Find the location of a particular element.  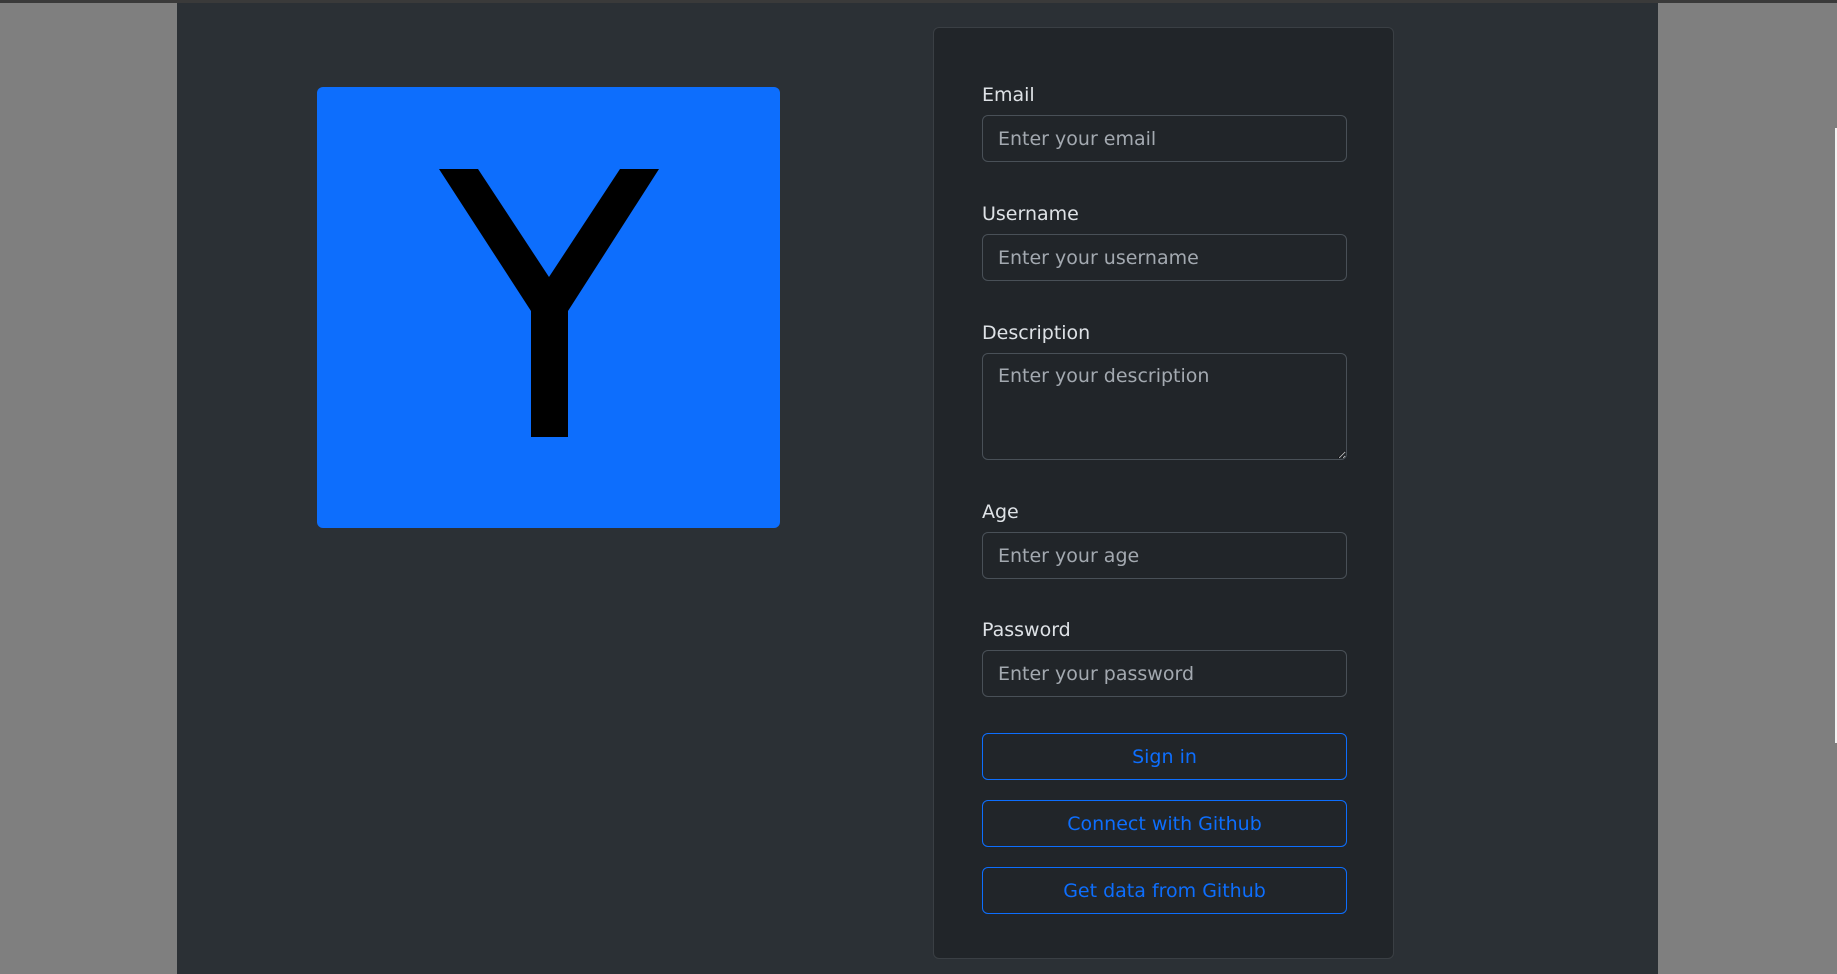

age-field-group: Age is located at coordinates (1164, 540).